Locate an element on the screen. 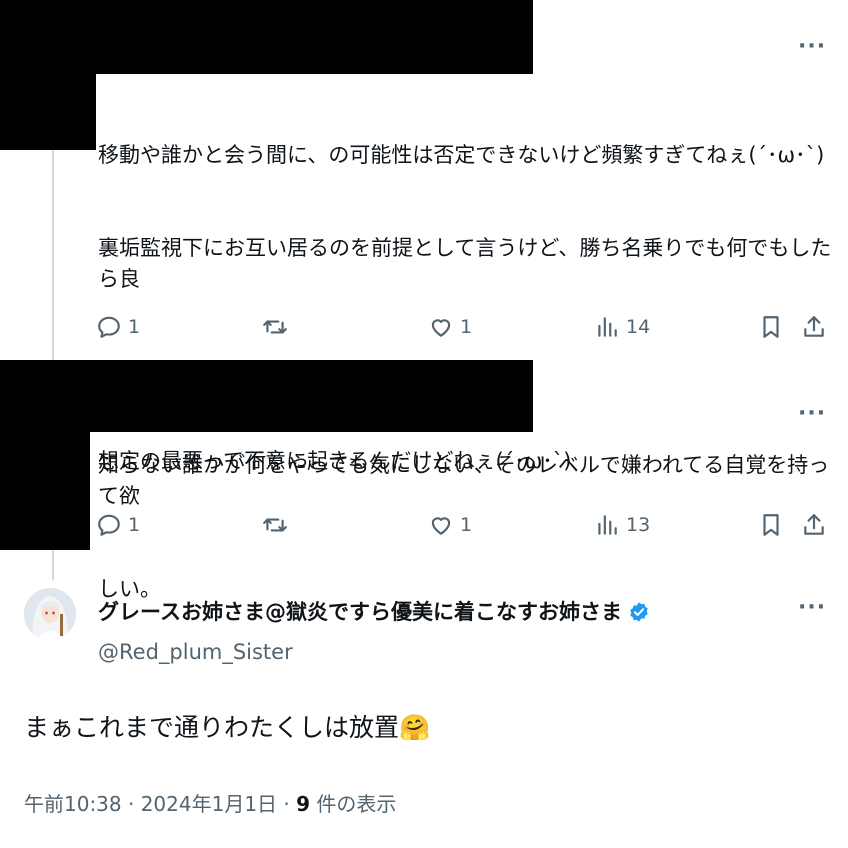 The height and width of the screenshot is (848, 848). author-name: グレースお姉さま@獄炎ですら優美に着こなすお姉さま is located at coordinates (374, 612).